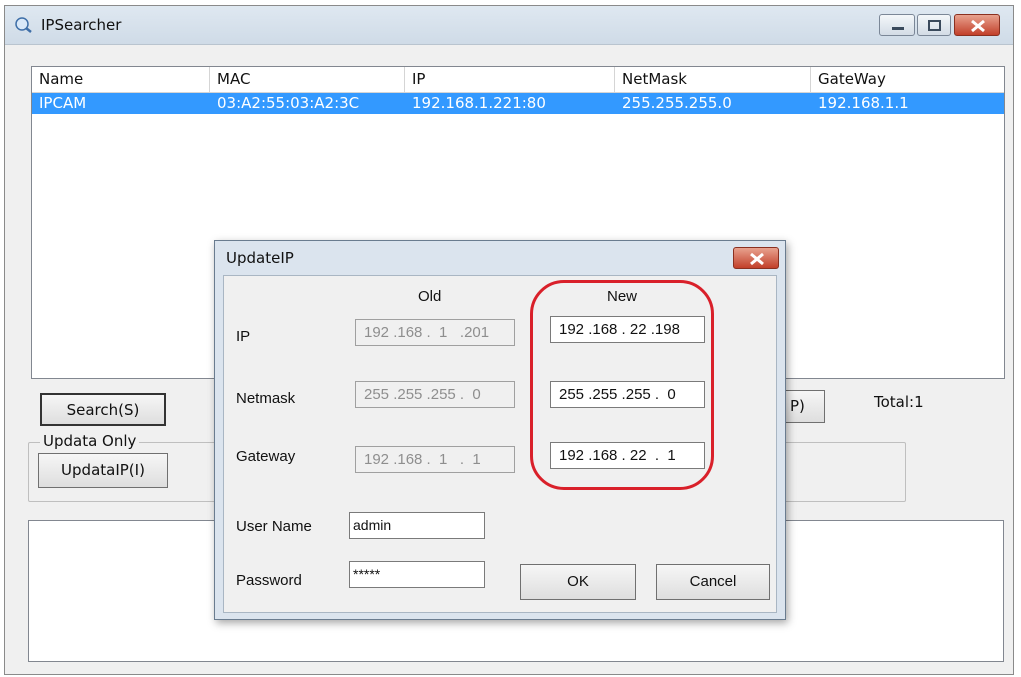  I want to click on password-label: Password, so click(269, 580).